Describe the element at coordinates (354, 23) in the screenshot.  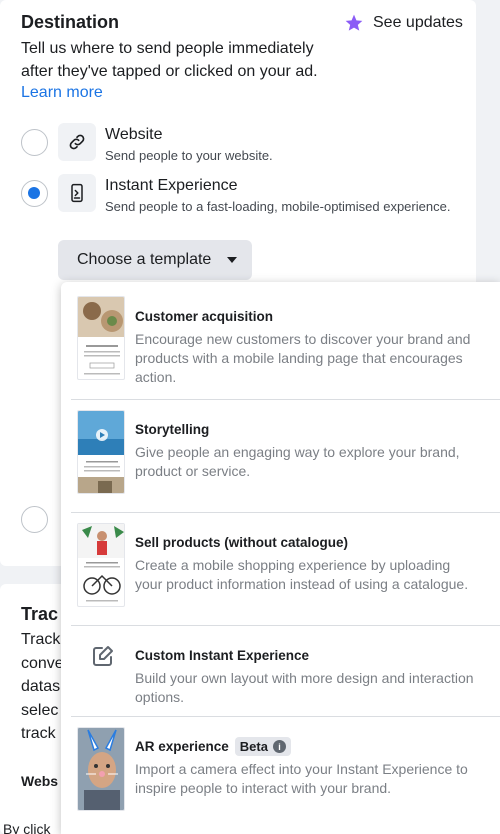
I see `star-icon` at that location.